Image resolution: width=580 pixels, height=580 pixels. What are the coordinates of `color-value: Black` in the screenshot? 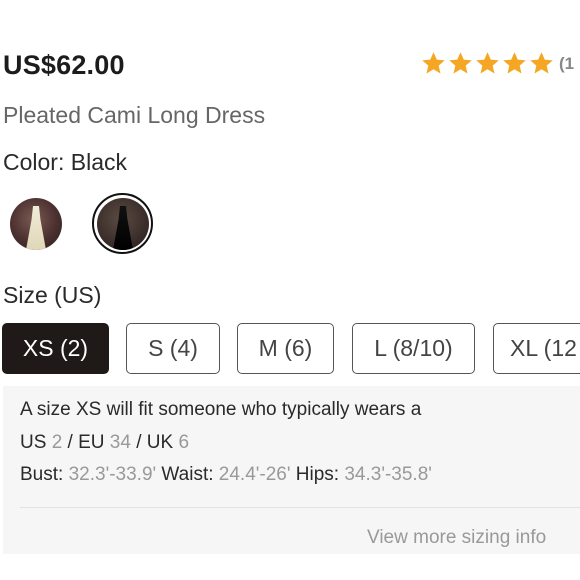 It's located at (98, 162).